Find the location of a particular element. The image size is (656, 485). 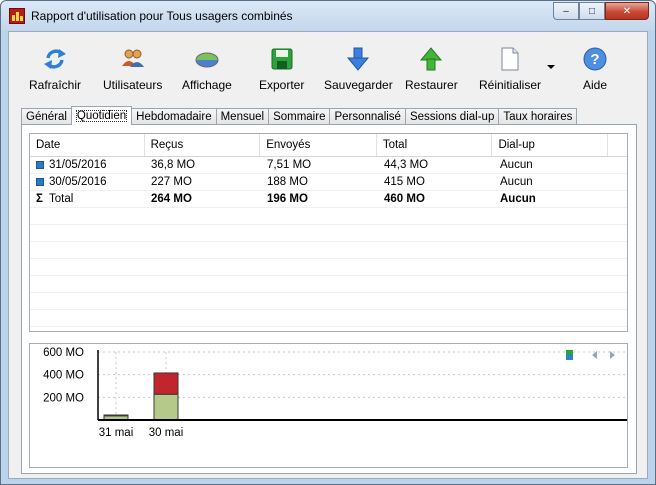

restore-button: Restaurer is located at coordinates (431, 69).